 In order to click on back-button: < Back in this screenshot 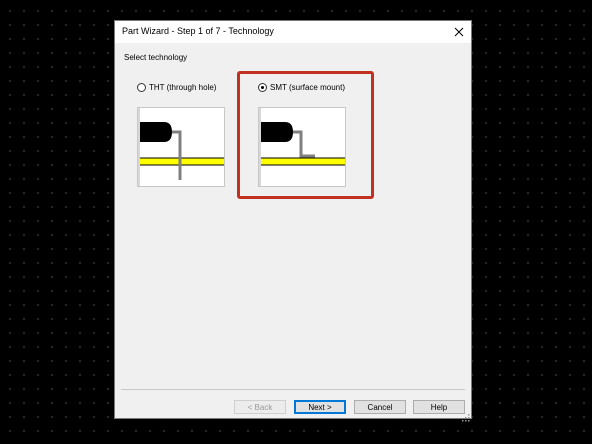, I will do `click(260, 407)`.